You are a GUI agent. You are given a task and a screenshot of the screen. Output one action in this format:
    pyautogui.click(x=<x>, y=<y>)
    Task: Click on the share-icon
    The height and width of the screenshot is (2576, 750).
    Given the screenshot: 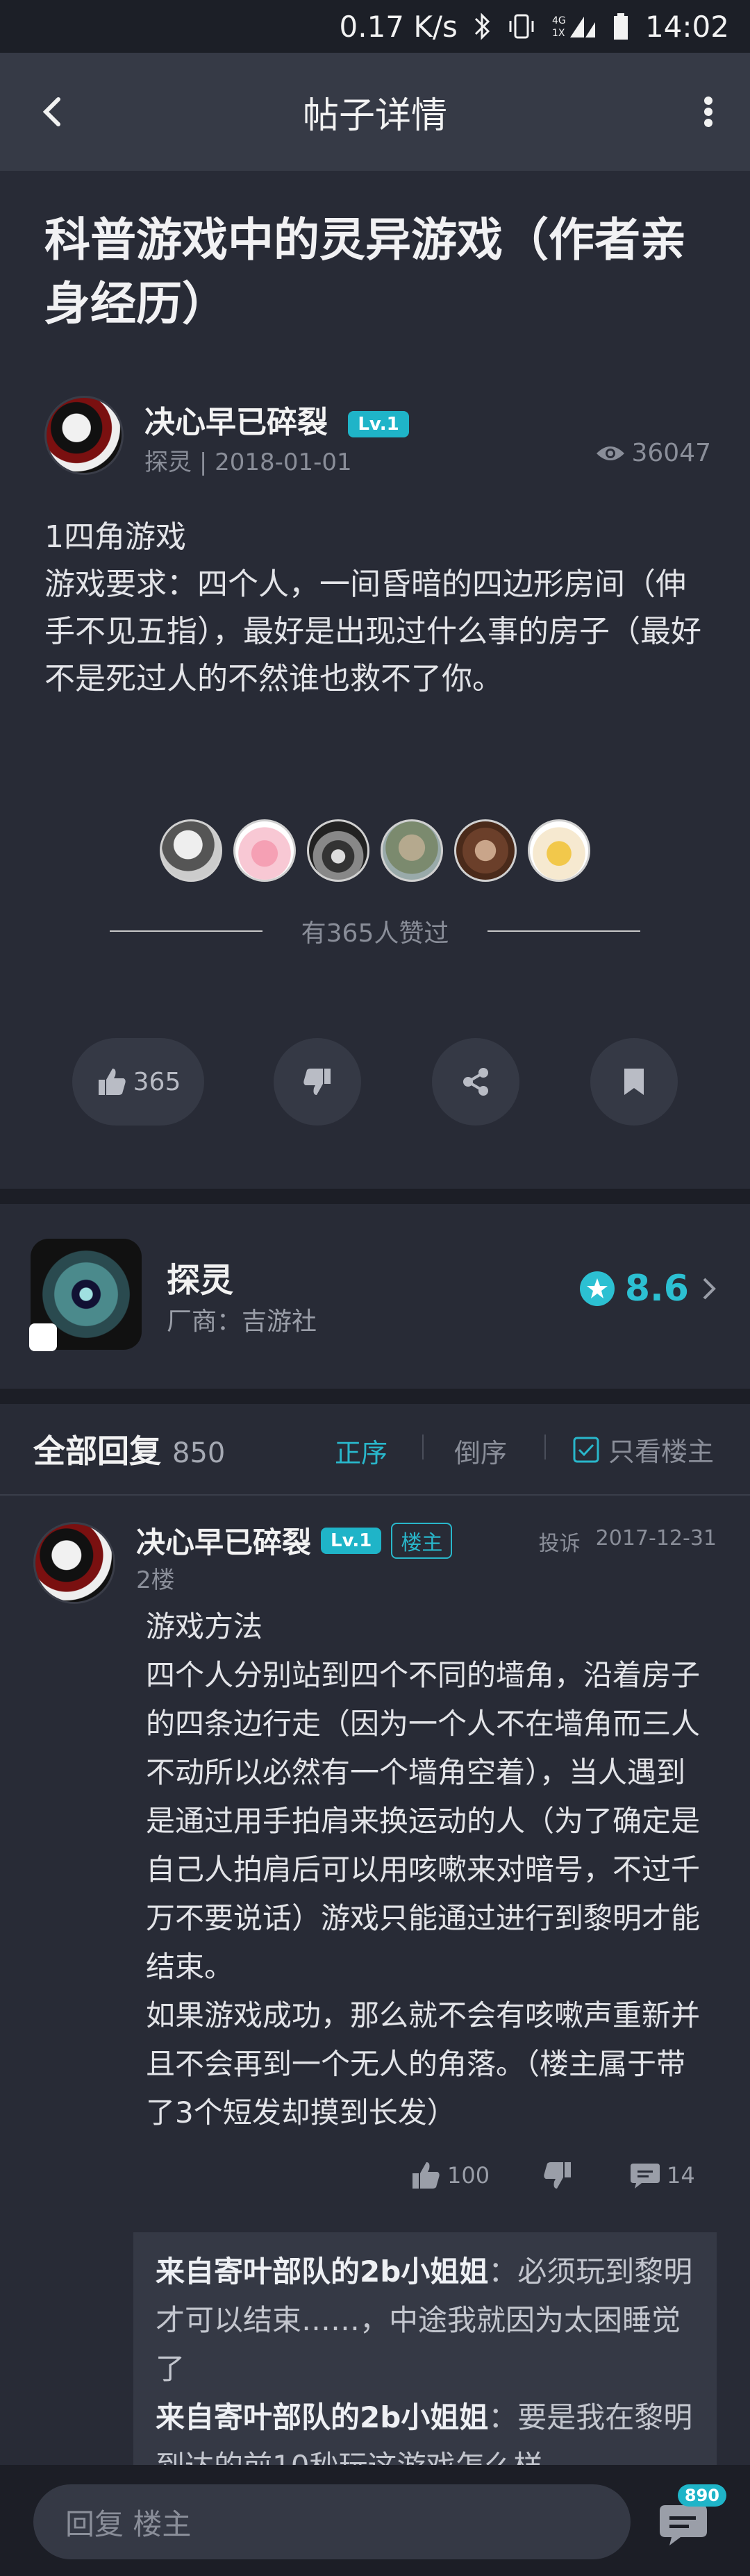 What is the action you would take?
    pyautogui.click(x=475, y=1082)
    